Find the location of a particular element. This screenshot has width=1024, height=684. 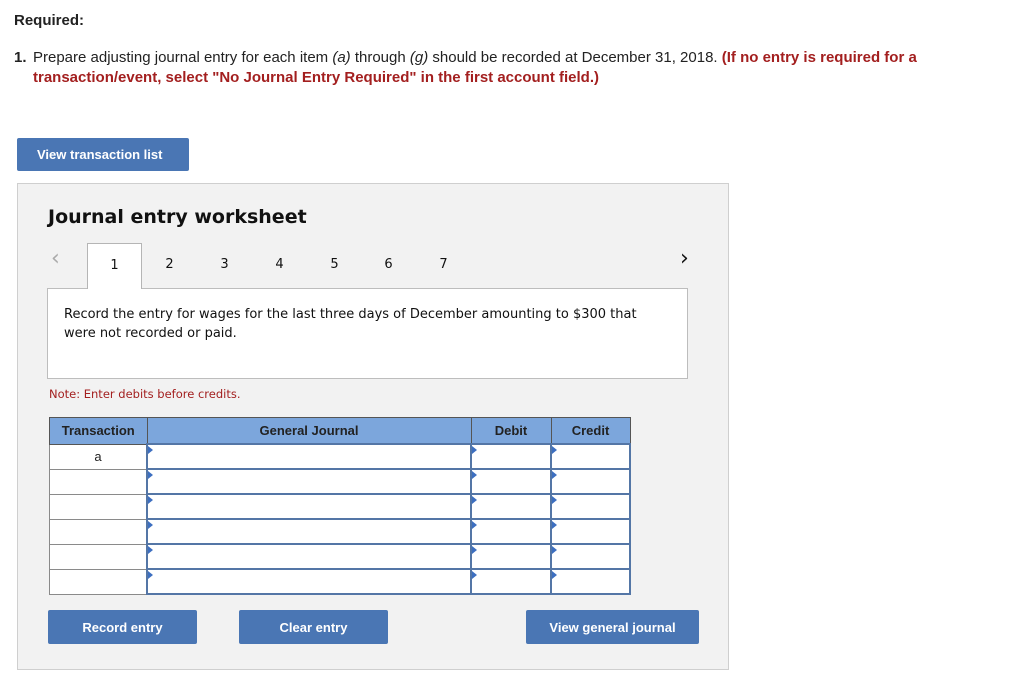

instruction-text: through is located at coordinates (380, 57).